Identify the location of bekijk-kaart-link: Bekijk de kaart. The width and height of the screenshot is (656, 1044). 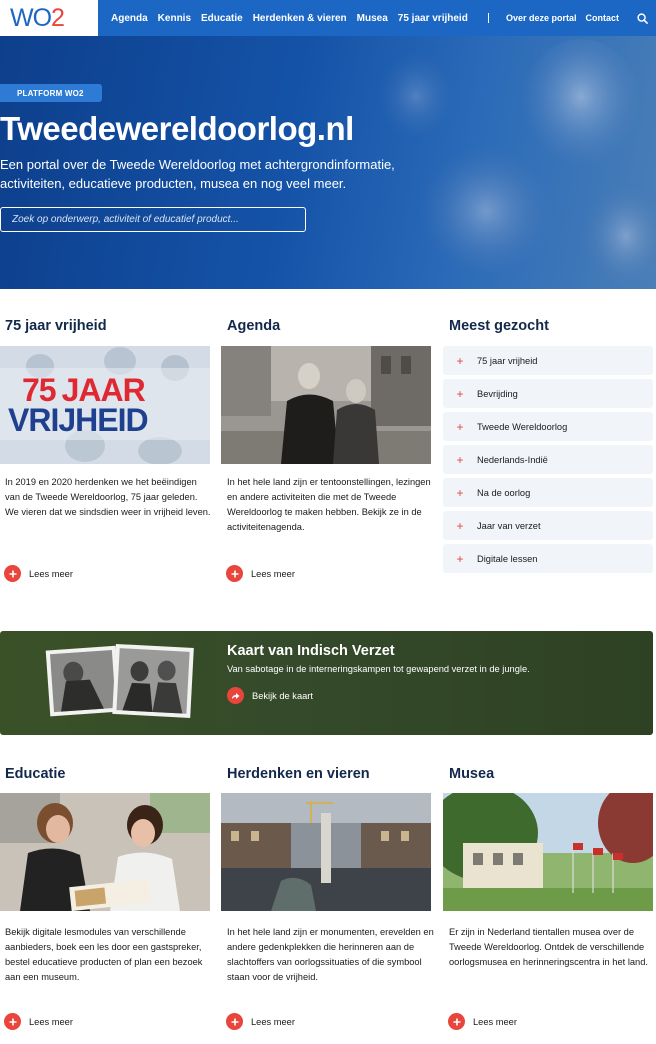
(270, 695).